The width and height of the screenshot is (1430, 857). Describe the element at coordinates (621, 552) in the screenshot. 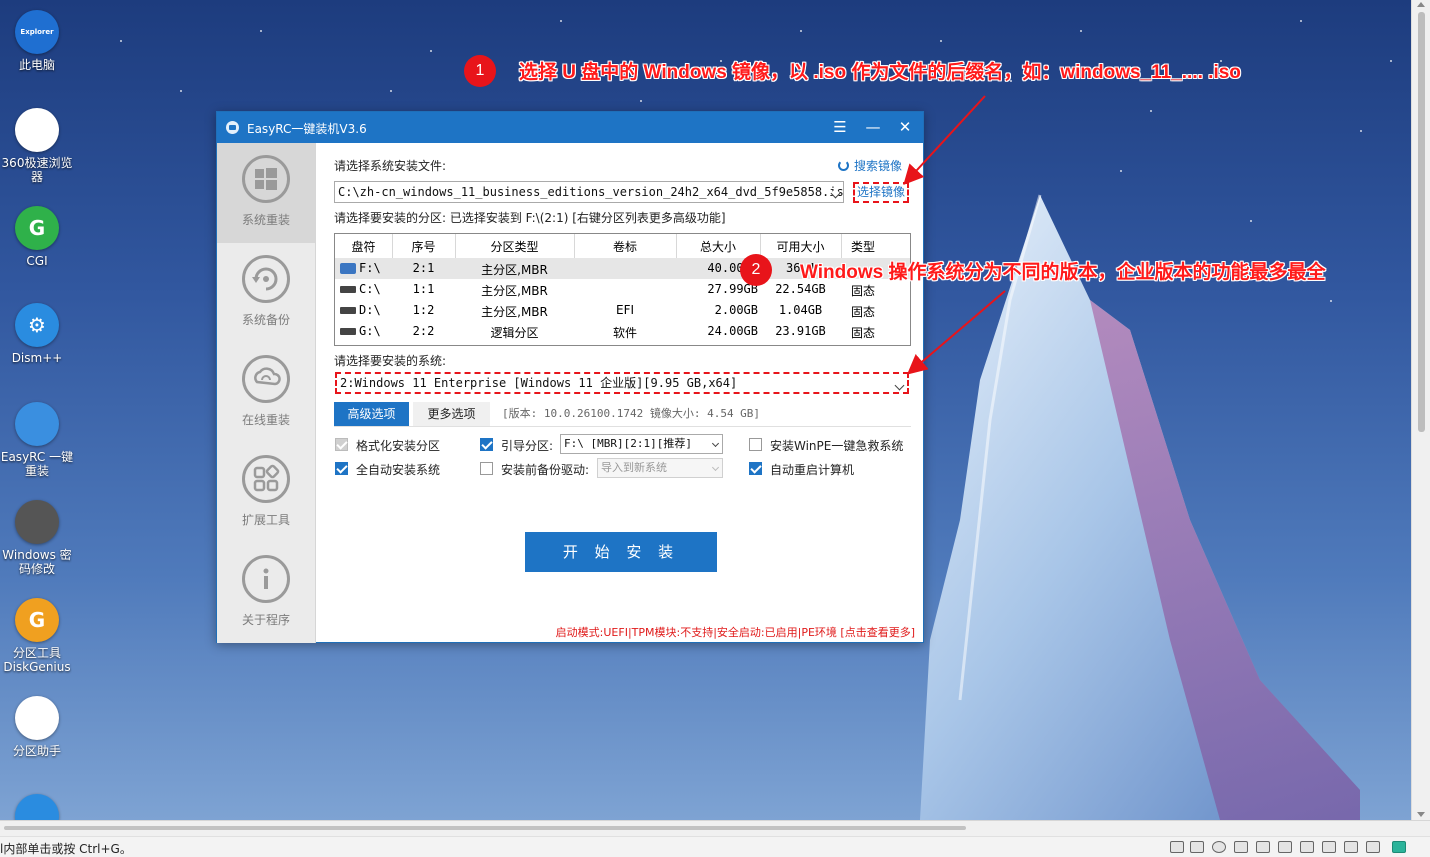

I see `start-install-button: 开 始 安 装` at that location.